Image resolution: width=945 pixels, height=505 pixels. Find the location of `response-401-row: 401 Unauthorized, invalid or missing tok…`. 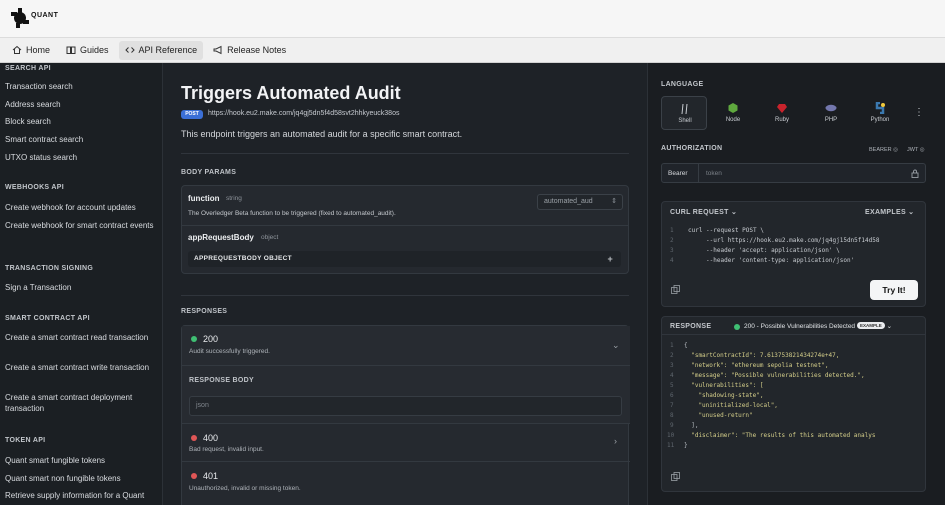

response-401-row: 401 Unauthorized, invalid or missing tok… is located at coordinates (406, 482).